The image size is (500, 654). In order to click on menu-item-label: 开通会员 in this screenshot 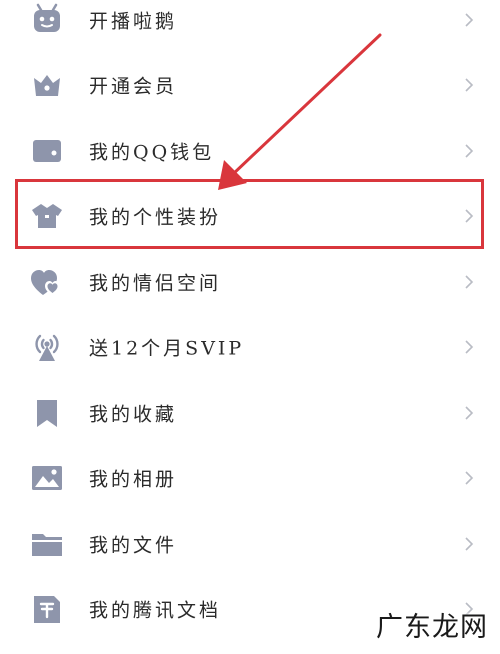, I will do `click(133, 86)`.